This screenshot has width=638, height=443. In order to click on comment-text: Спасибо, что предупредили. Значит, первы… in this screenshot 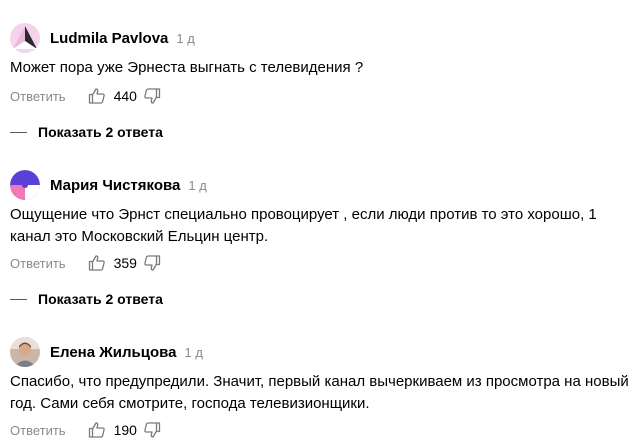, I will do `click(319, 392)`.